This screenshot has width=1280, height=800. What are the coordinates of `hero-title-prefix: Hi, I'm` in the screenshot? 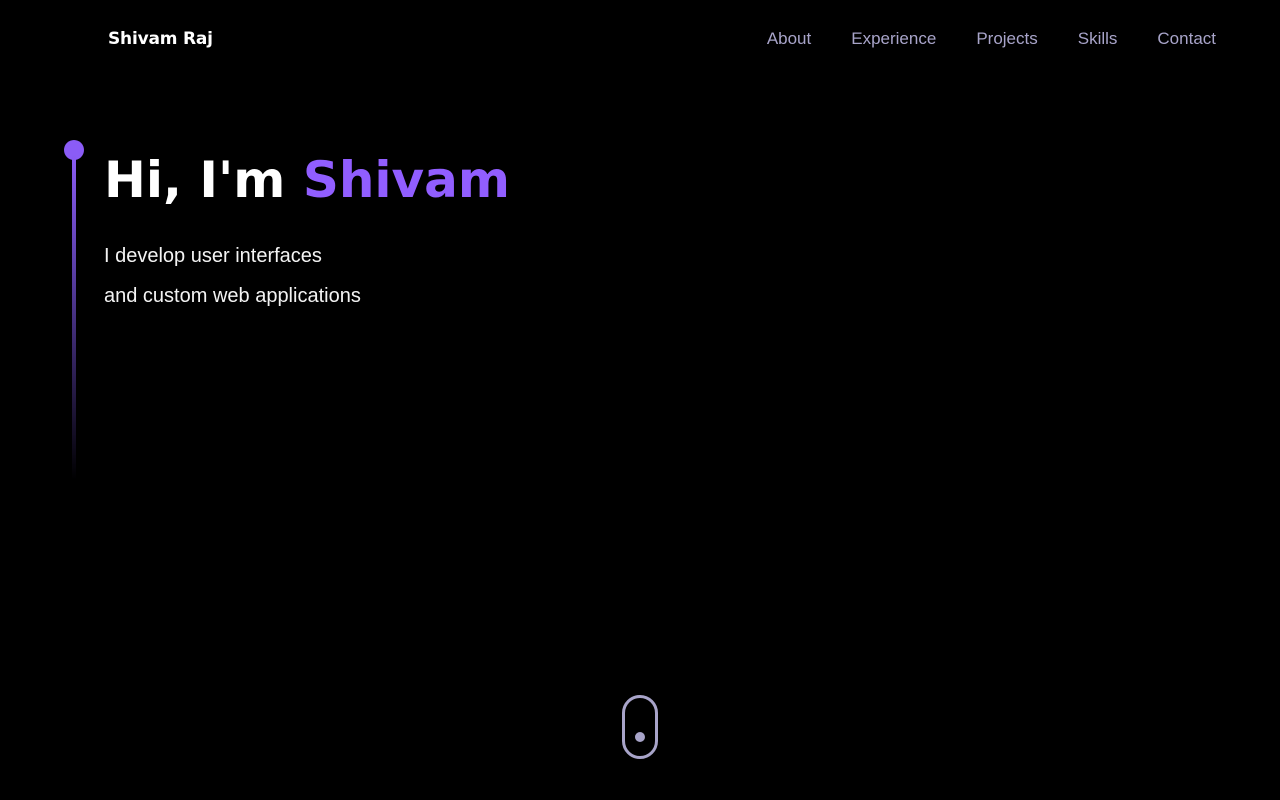 It's located at (203, 180).